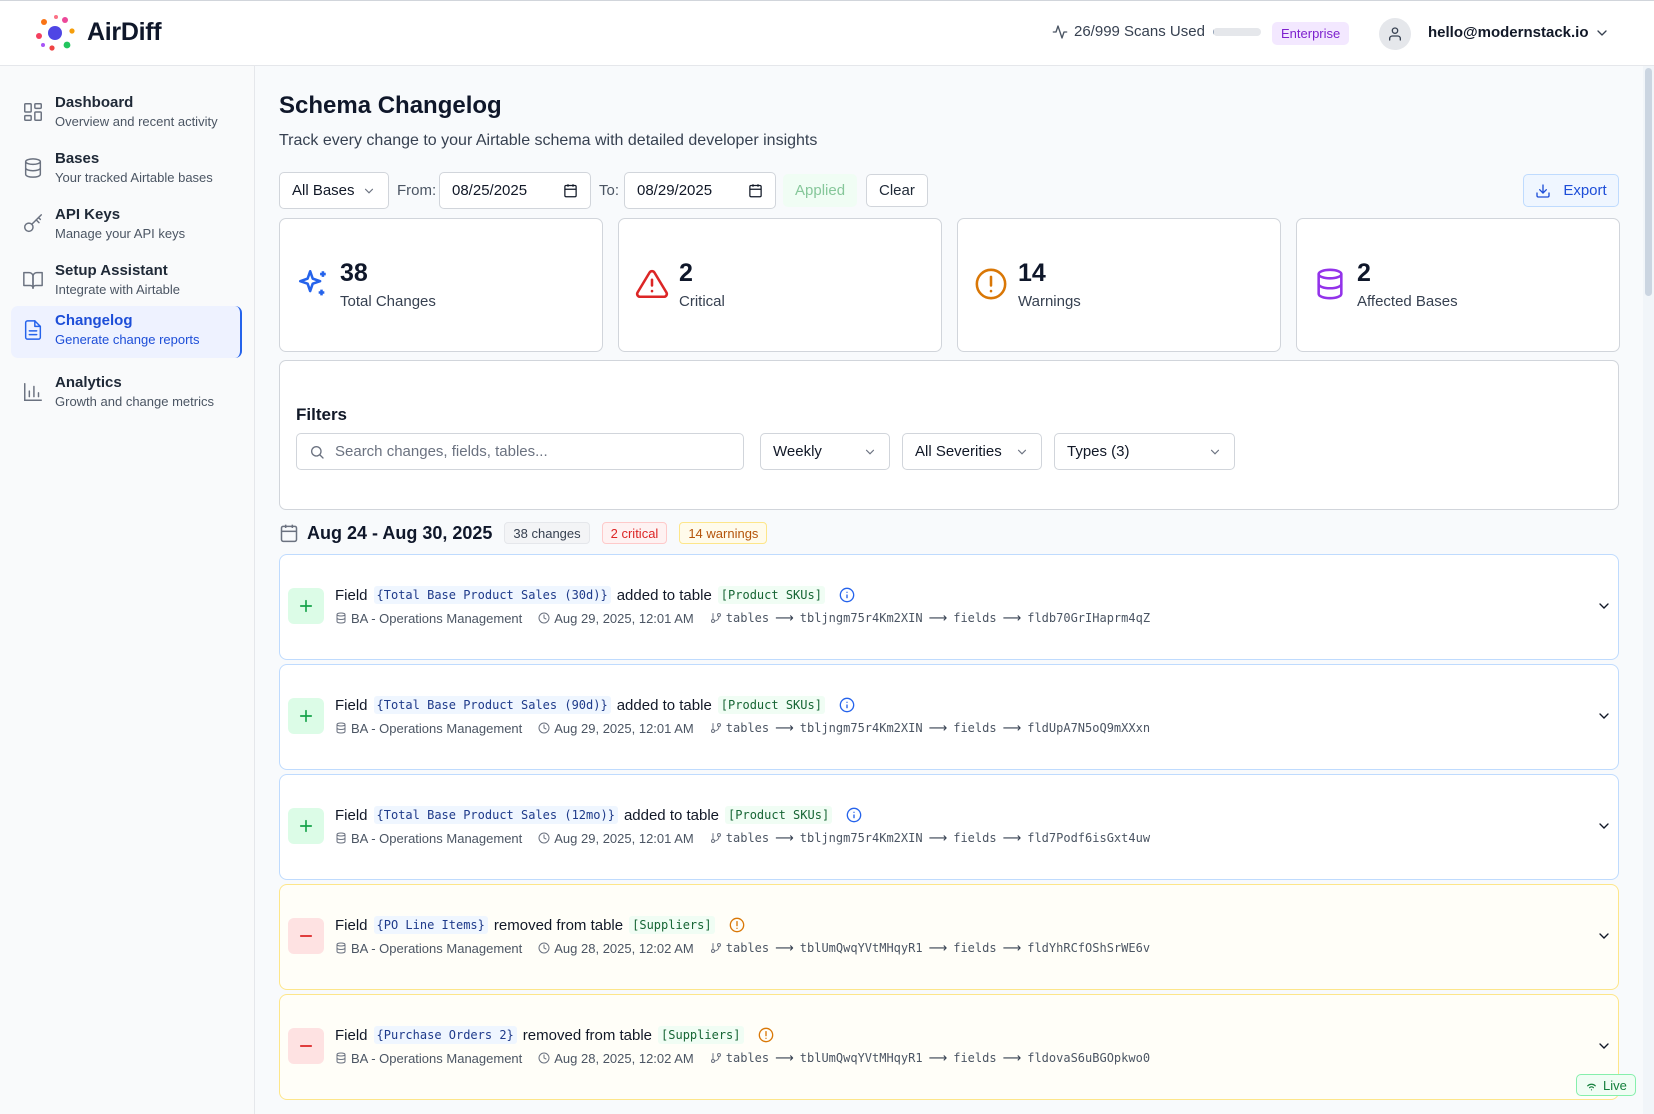 This screenshot has height=1114, width=1654. I want to click on database-icon, so click(33, 168).